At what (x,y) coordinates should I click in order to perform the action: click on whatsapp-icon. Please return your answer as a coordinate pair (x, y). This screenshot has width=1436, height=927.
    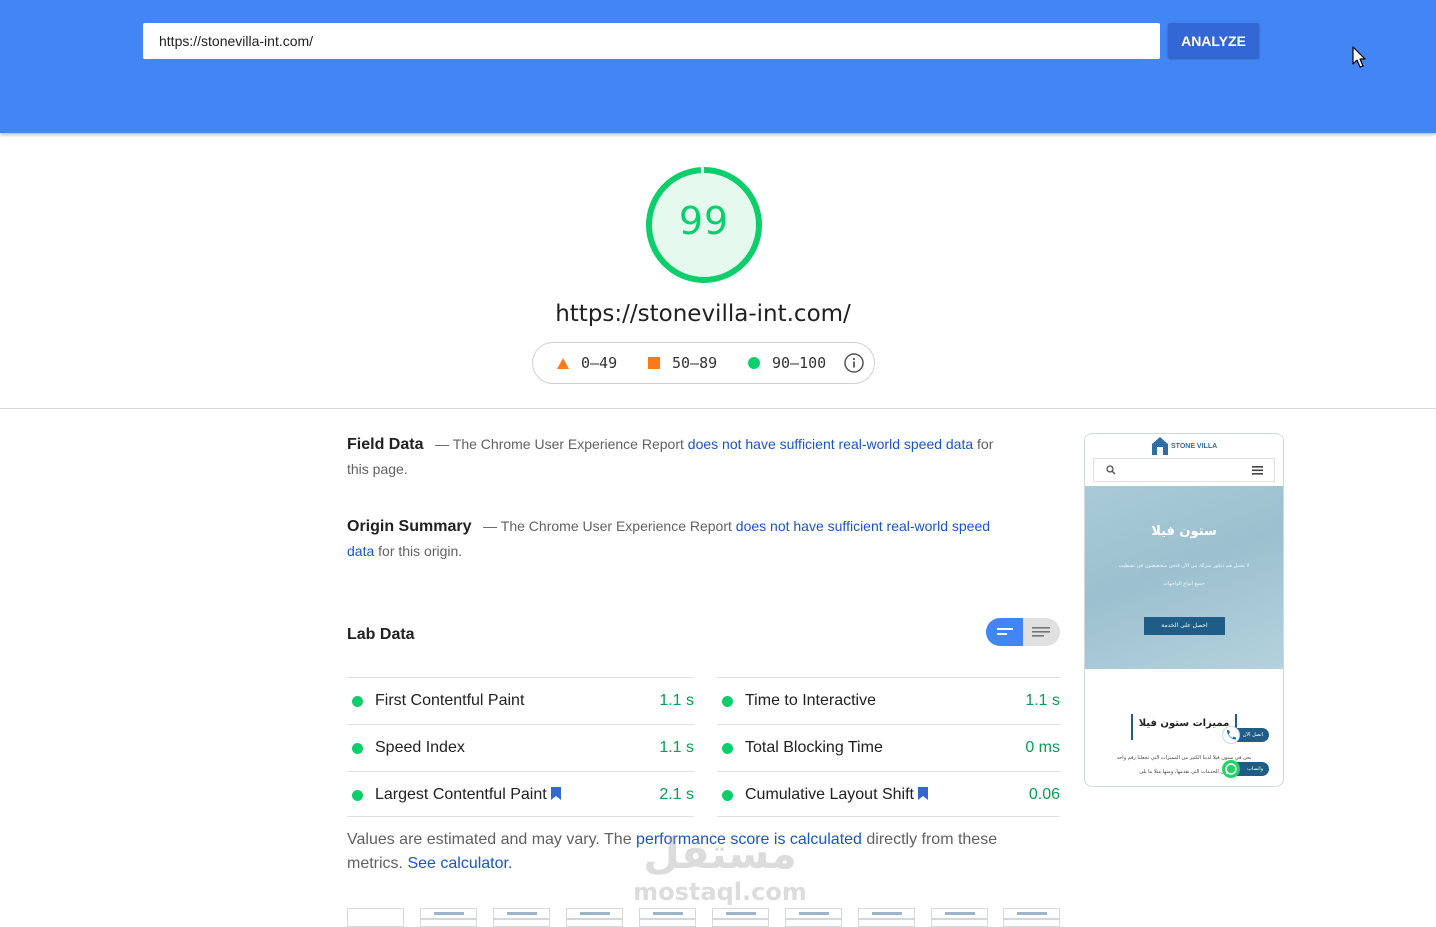
    Looking at the image, I should click on (1231, 769).